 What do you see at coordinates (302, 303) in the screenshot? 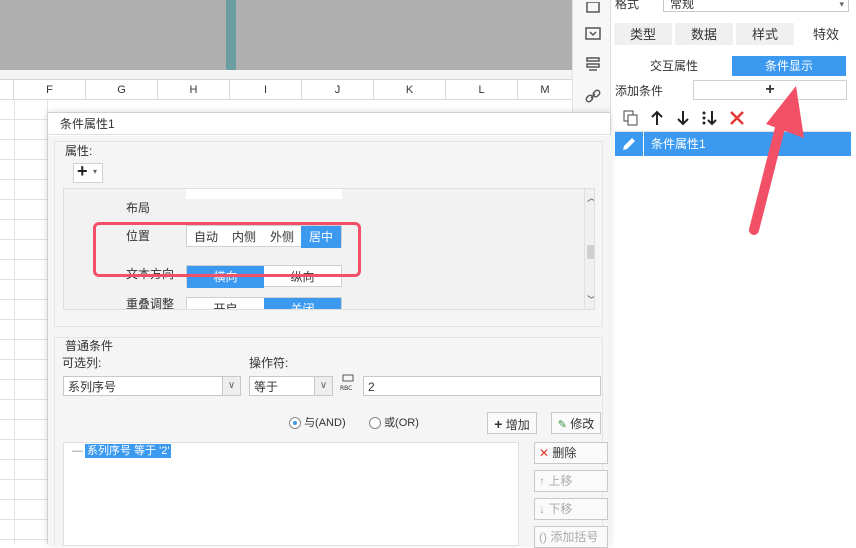
I see `overlap-off: 关闭` at bounding box center [302, 303].